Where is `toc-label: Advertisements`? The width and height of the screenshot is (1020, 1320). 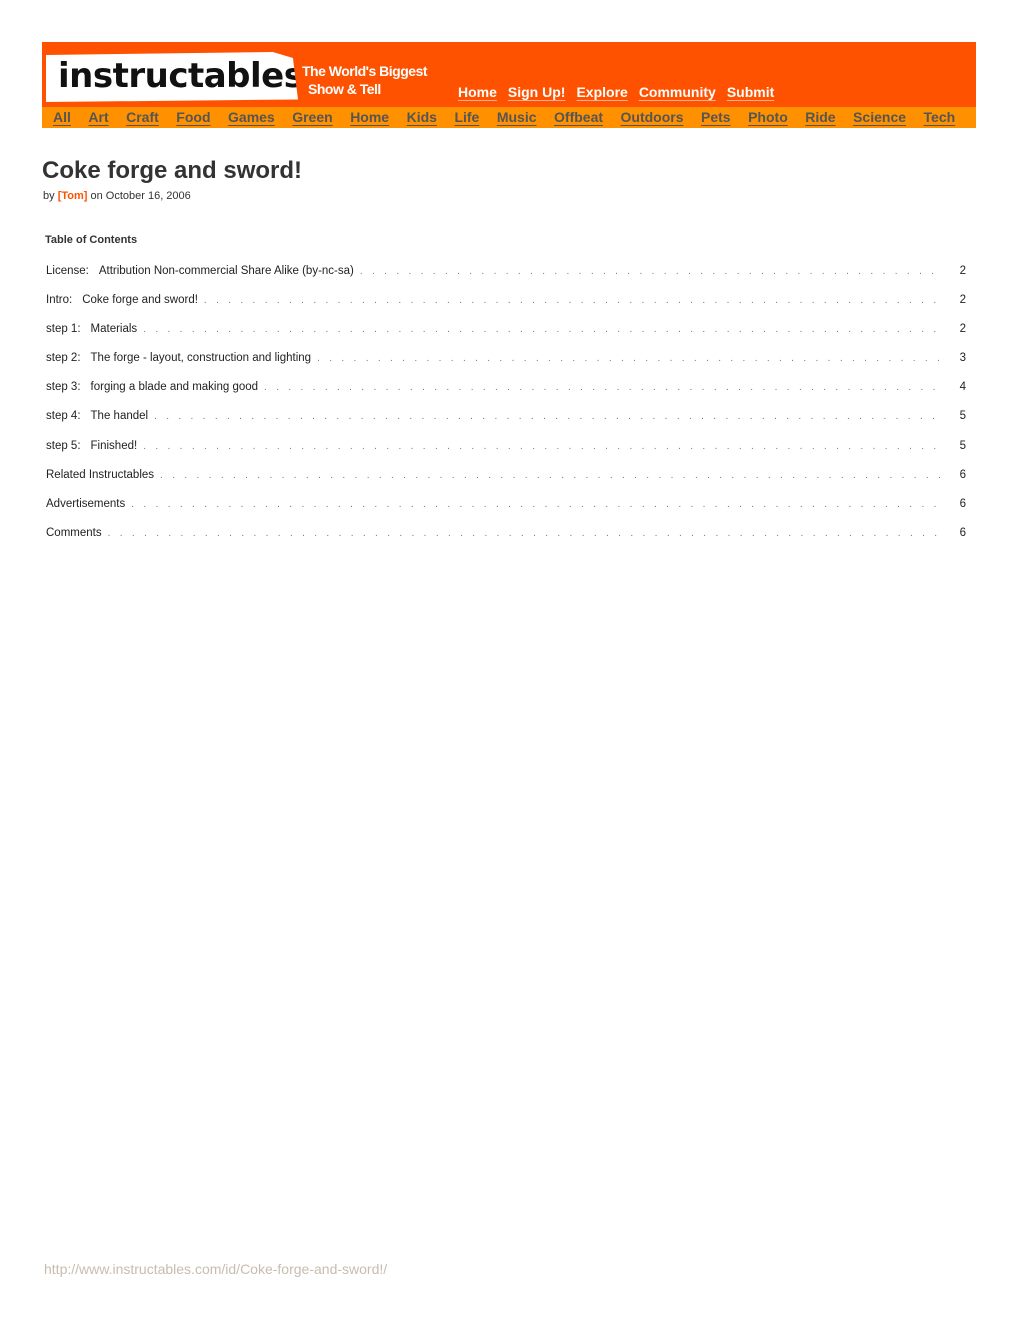 toc-label: Advertisements is located at coordinates (86, 503).